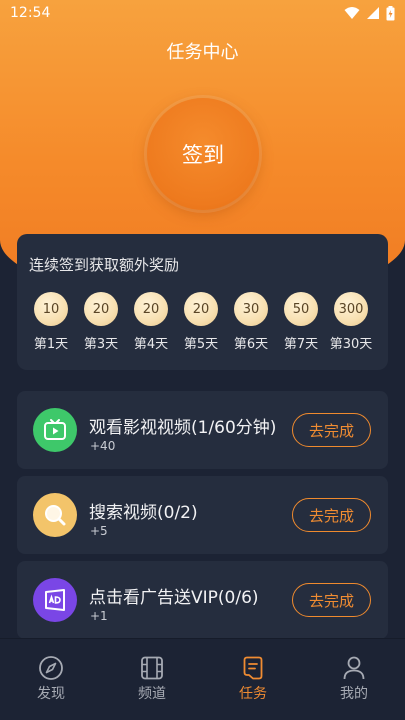 The height and width of the screenshot is (720, 405). Describe the element at coordinates (373, 13) in the screenshot. I see `signal-icon` at that location.